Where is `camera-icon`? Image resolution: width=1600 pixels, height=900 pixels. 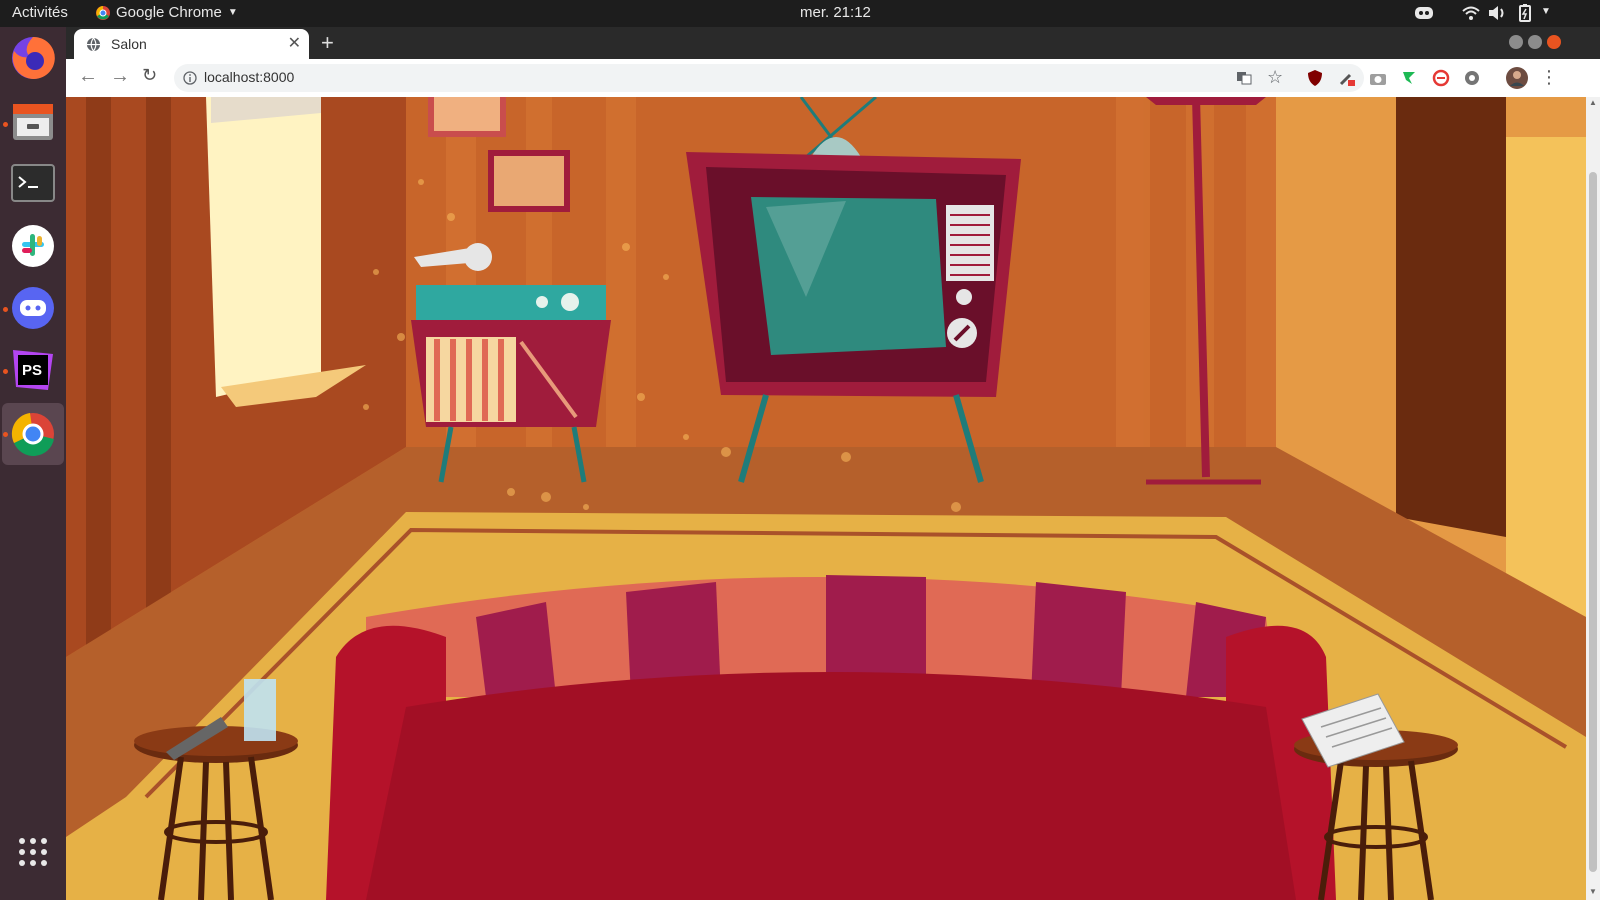 camera-icon is located at coordinates (1378, 78).